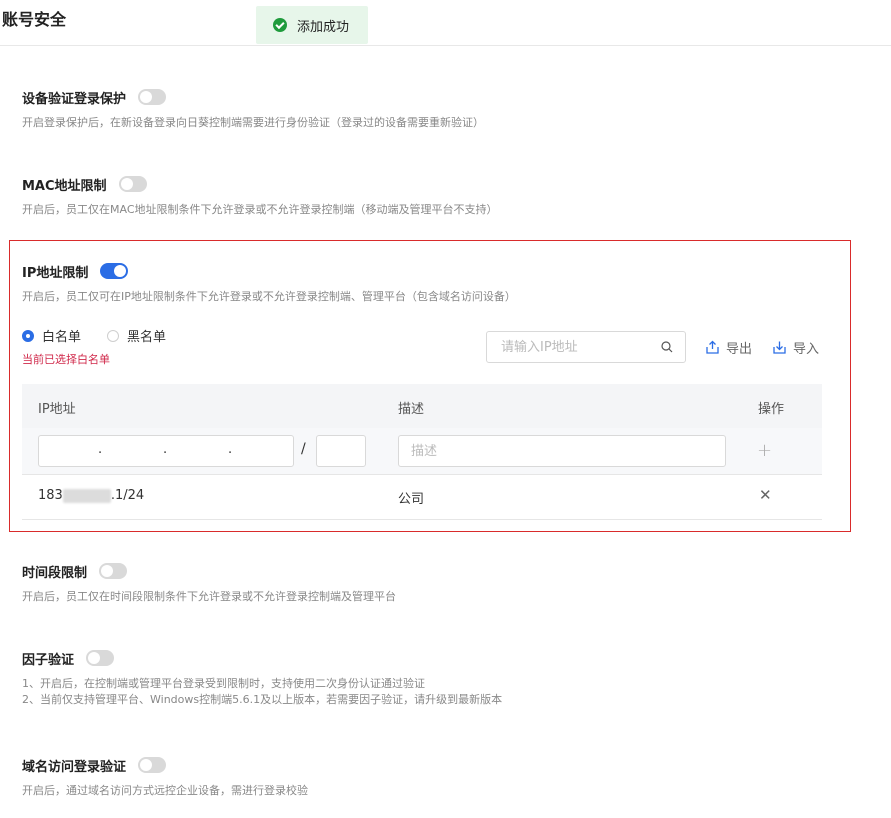  I want to click on section-title: IP地址限制, so click(55, 273).